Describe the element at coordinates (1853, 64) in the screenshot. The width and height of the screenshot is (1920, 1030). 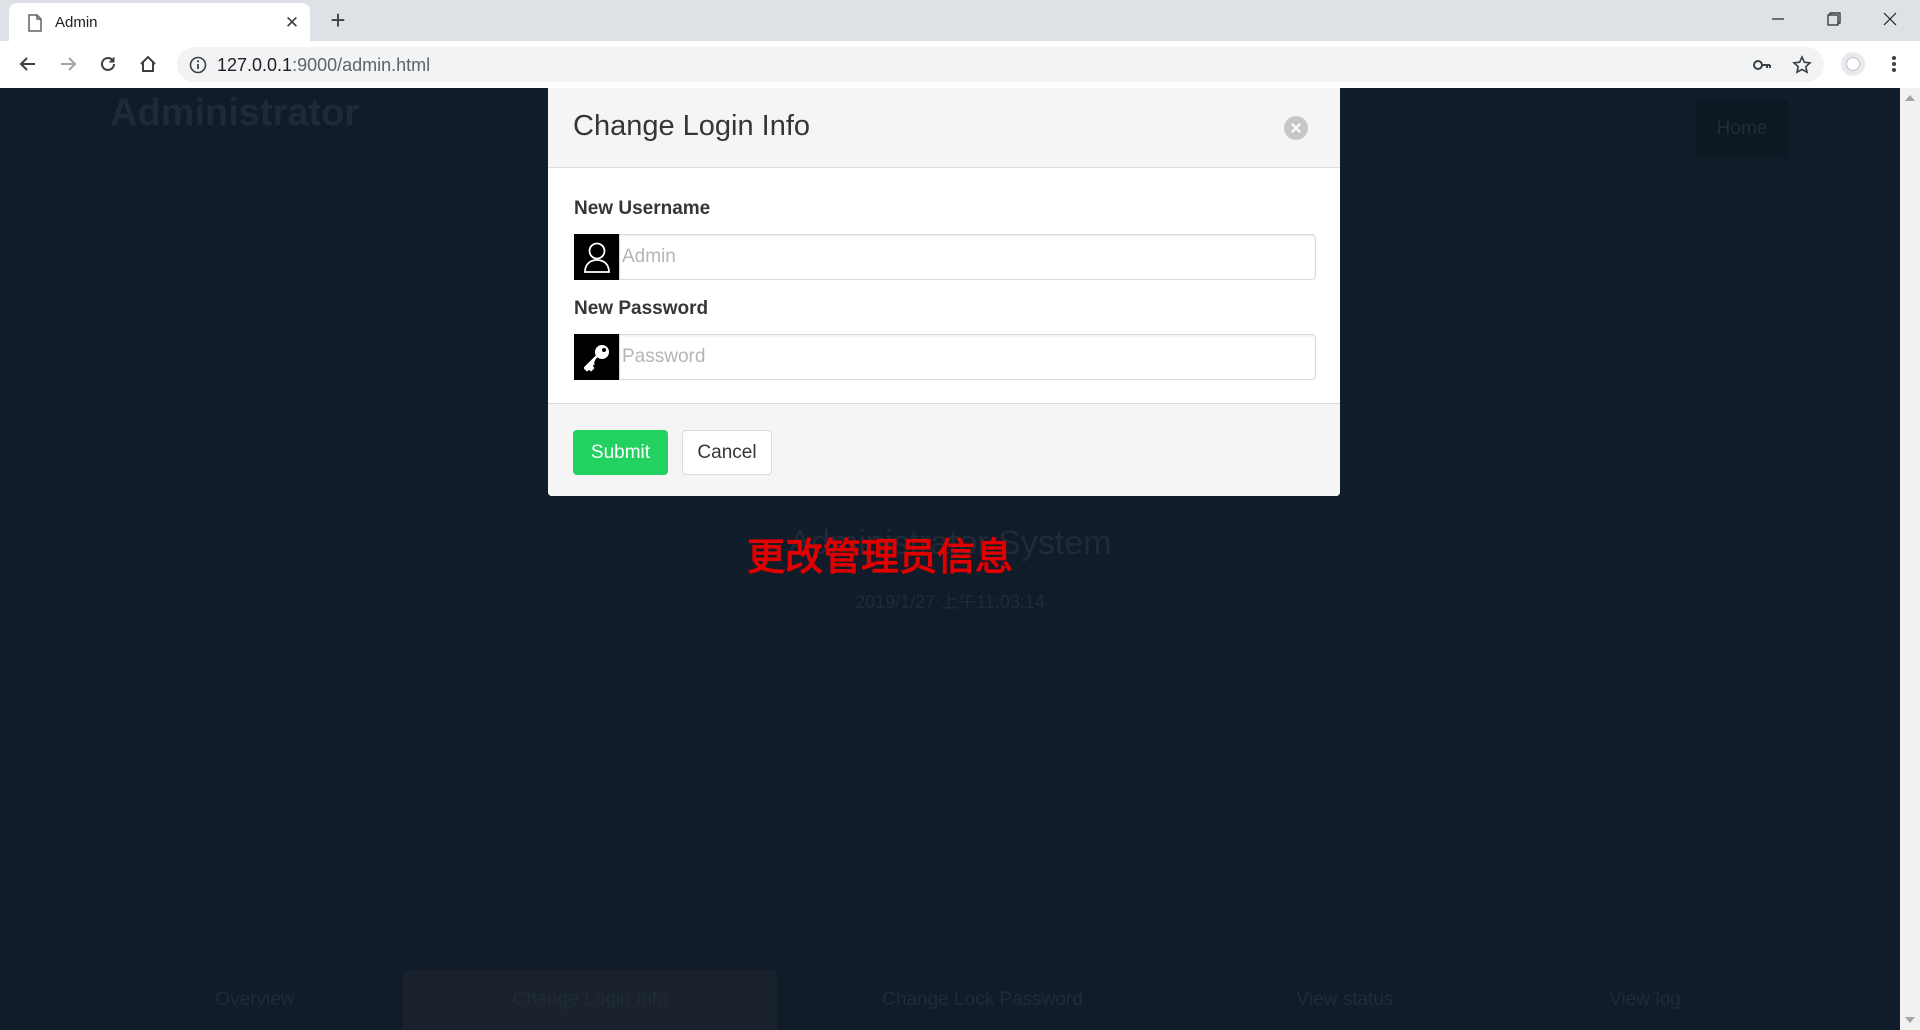
I see `profile-icon` at that location.